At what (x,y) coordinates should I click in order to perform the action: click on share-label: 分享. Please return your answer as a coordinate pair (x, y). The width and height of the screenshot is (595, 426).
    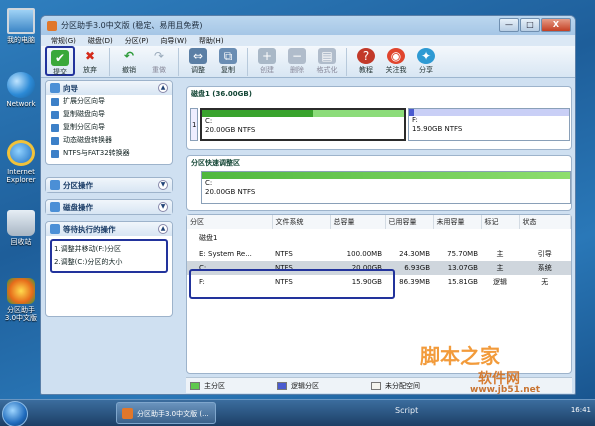
    Looking at the image, I should click on (426, 70).